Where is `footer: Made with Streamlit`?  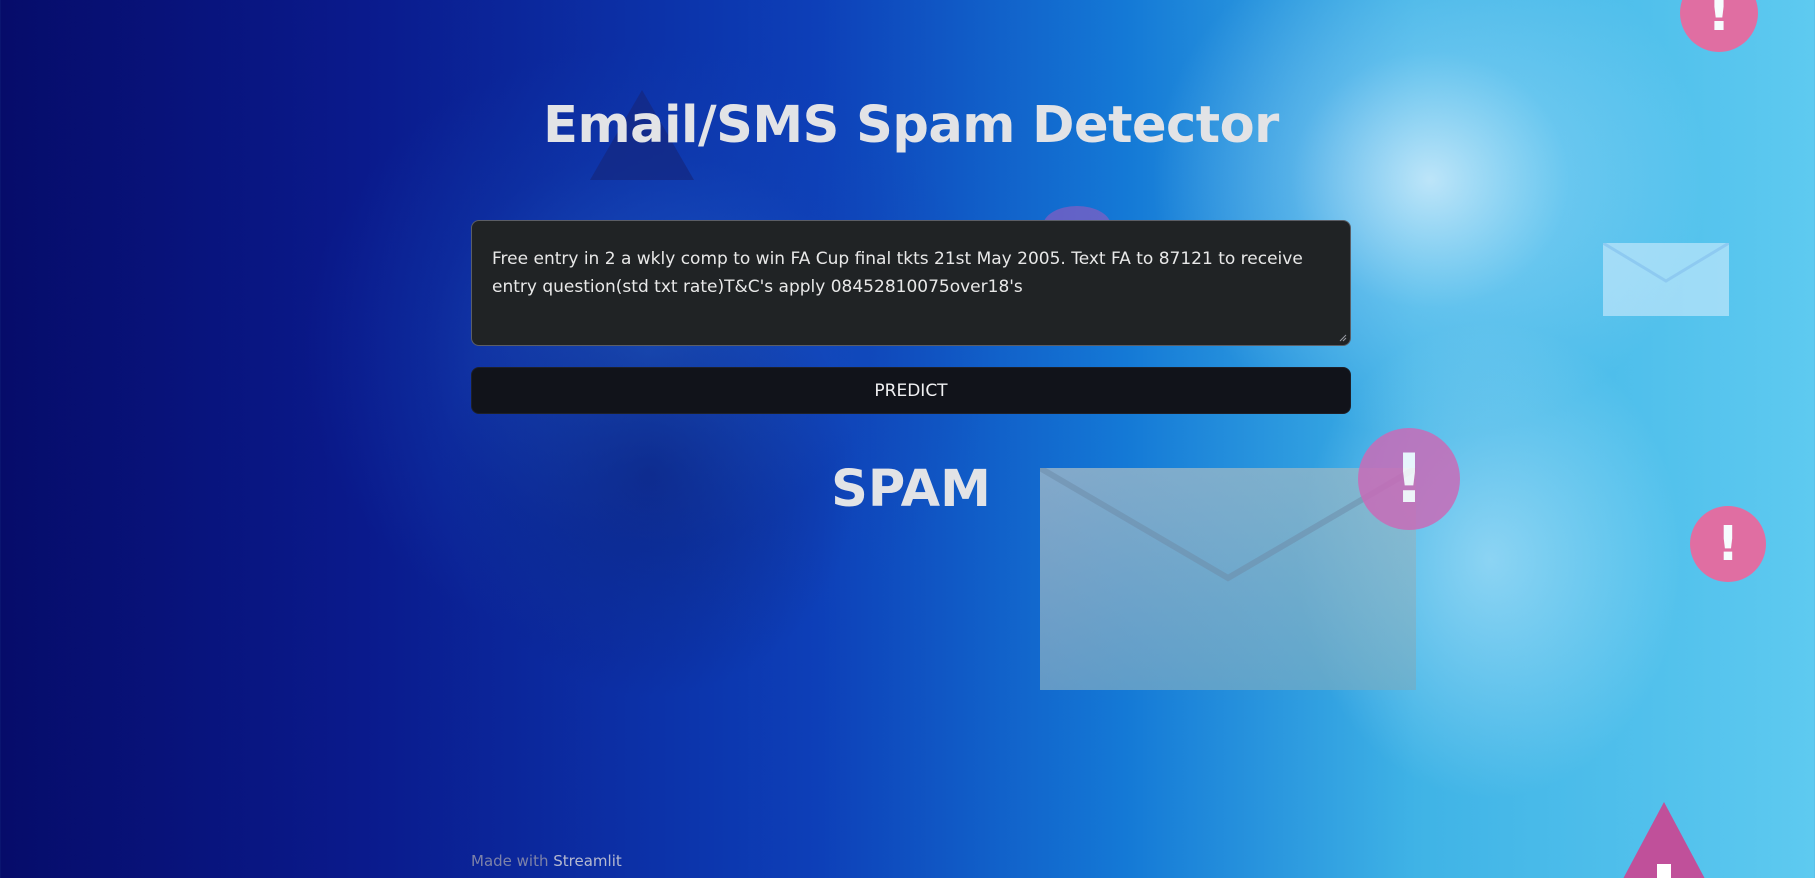
footer: Made with Streamlit is located at coordinates (546, 861).